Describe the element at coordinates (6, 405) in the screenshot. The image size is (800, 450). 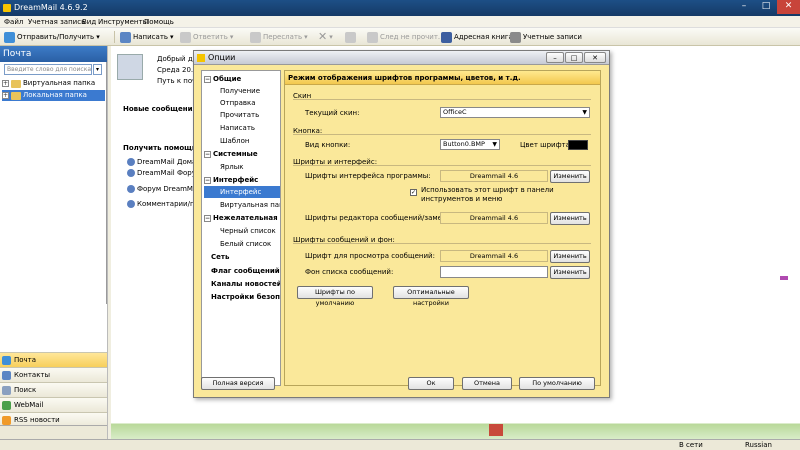
I see `webmail-icon` at that location.